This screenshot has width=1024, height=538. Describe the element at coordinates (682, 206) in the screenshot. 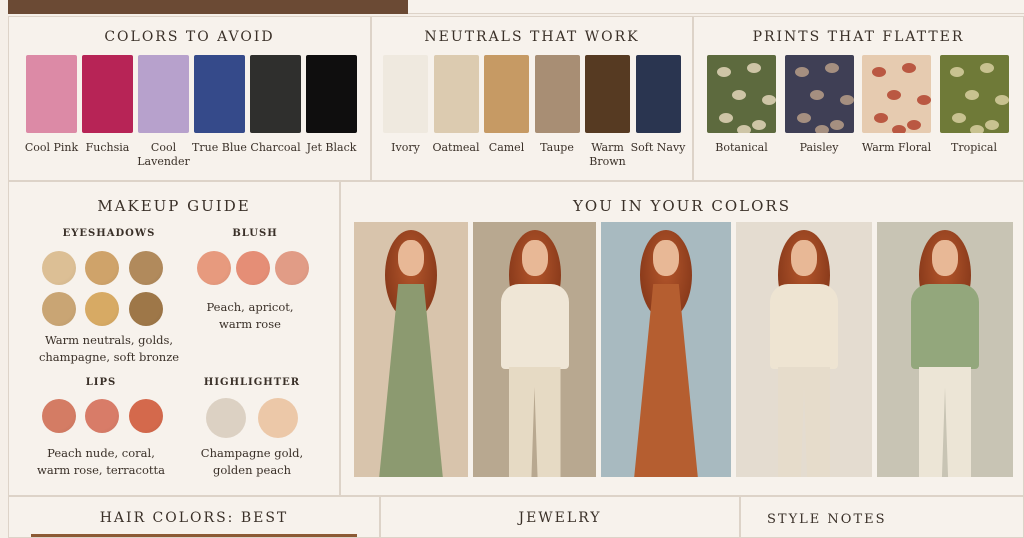

I see `gallery-title: YOU IN YOUR COLORS` at that location.